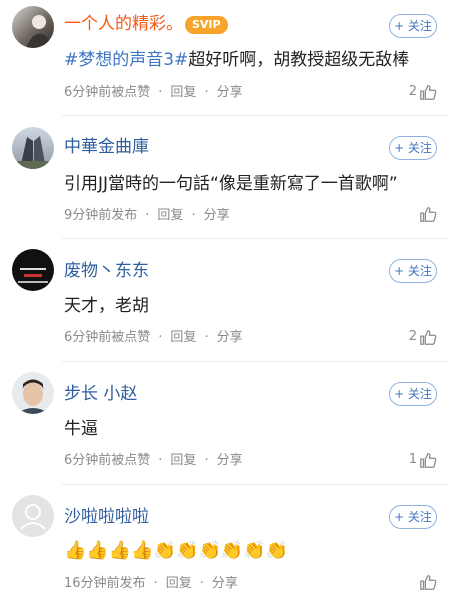  Describe the element at coordinates (106, 271) in the screenshot. I see `username: 废物丶东东` at that location.